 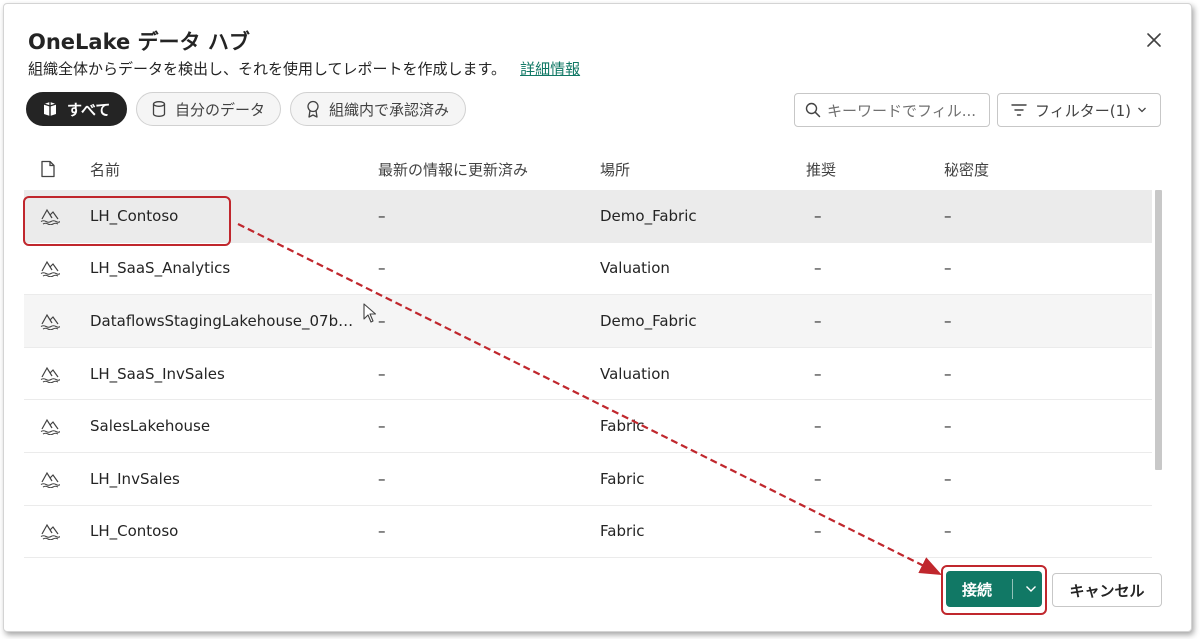 I want to click on header-recommended: 推奨, so click(x=821, y=169).